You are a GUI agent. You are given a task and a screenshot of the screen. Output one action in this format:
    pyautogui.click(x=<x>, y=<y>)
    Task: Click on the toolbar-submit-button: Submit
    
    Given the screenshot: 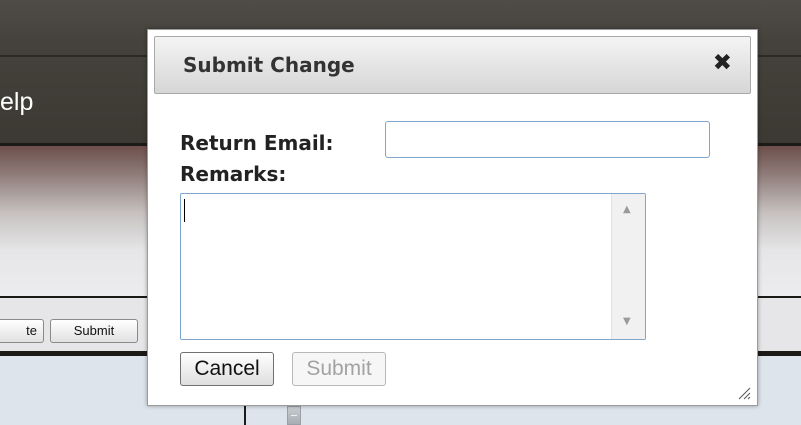 What is the action you would take?
    pyautogui.click(x=94, y=331)
    